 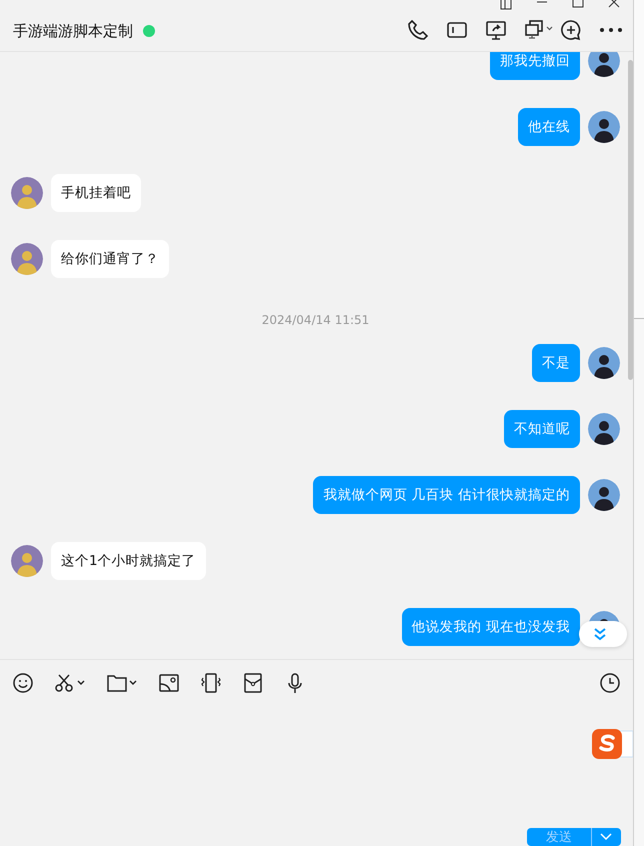 I want to click on timestamp: 2024/04/14 11:51, so click(x=315, y=320).